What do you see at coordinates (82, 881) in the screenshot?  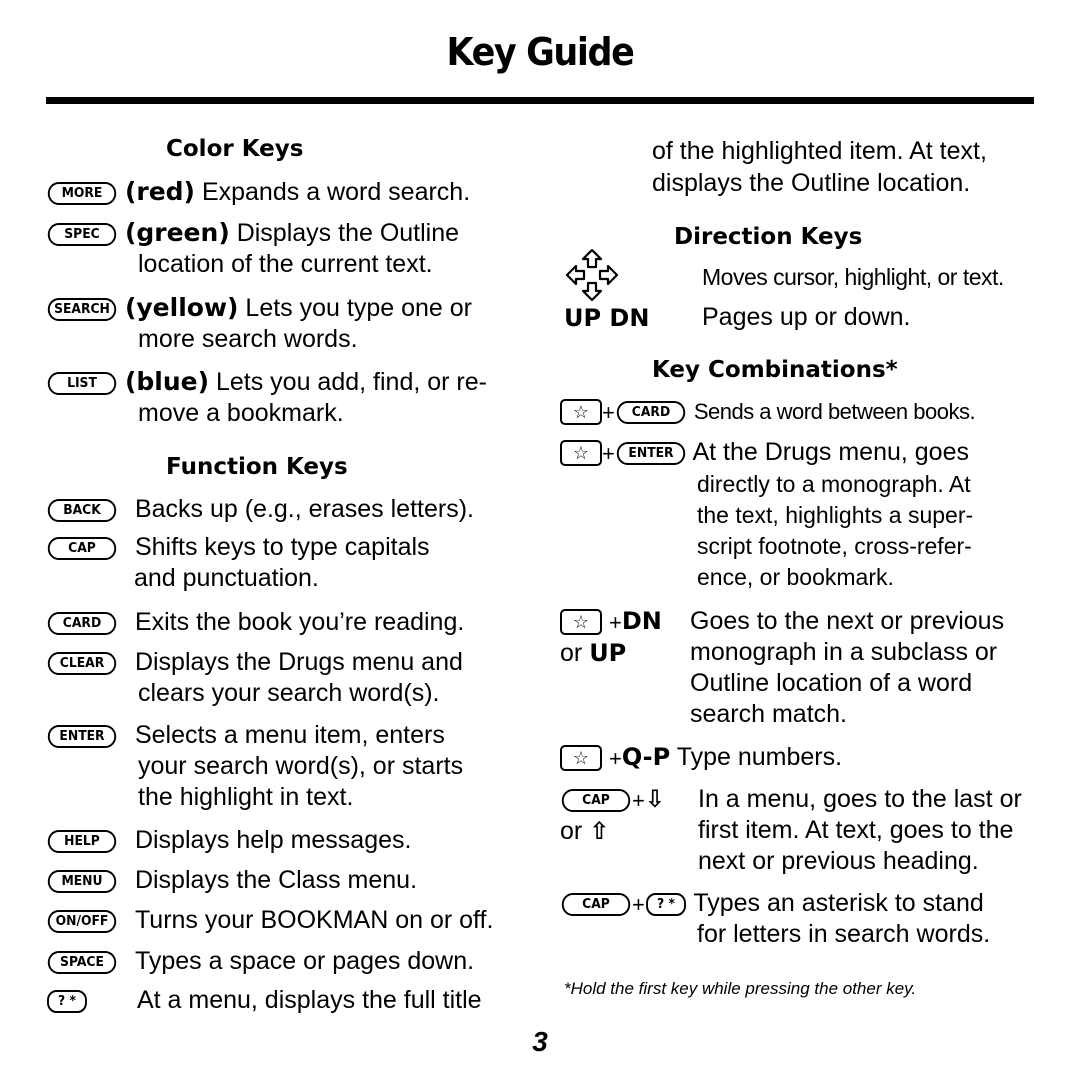 I see `key-menu: MENU` at bounding box center [82, 881].